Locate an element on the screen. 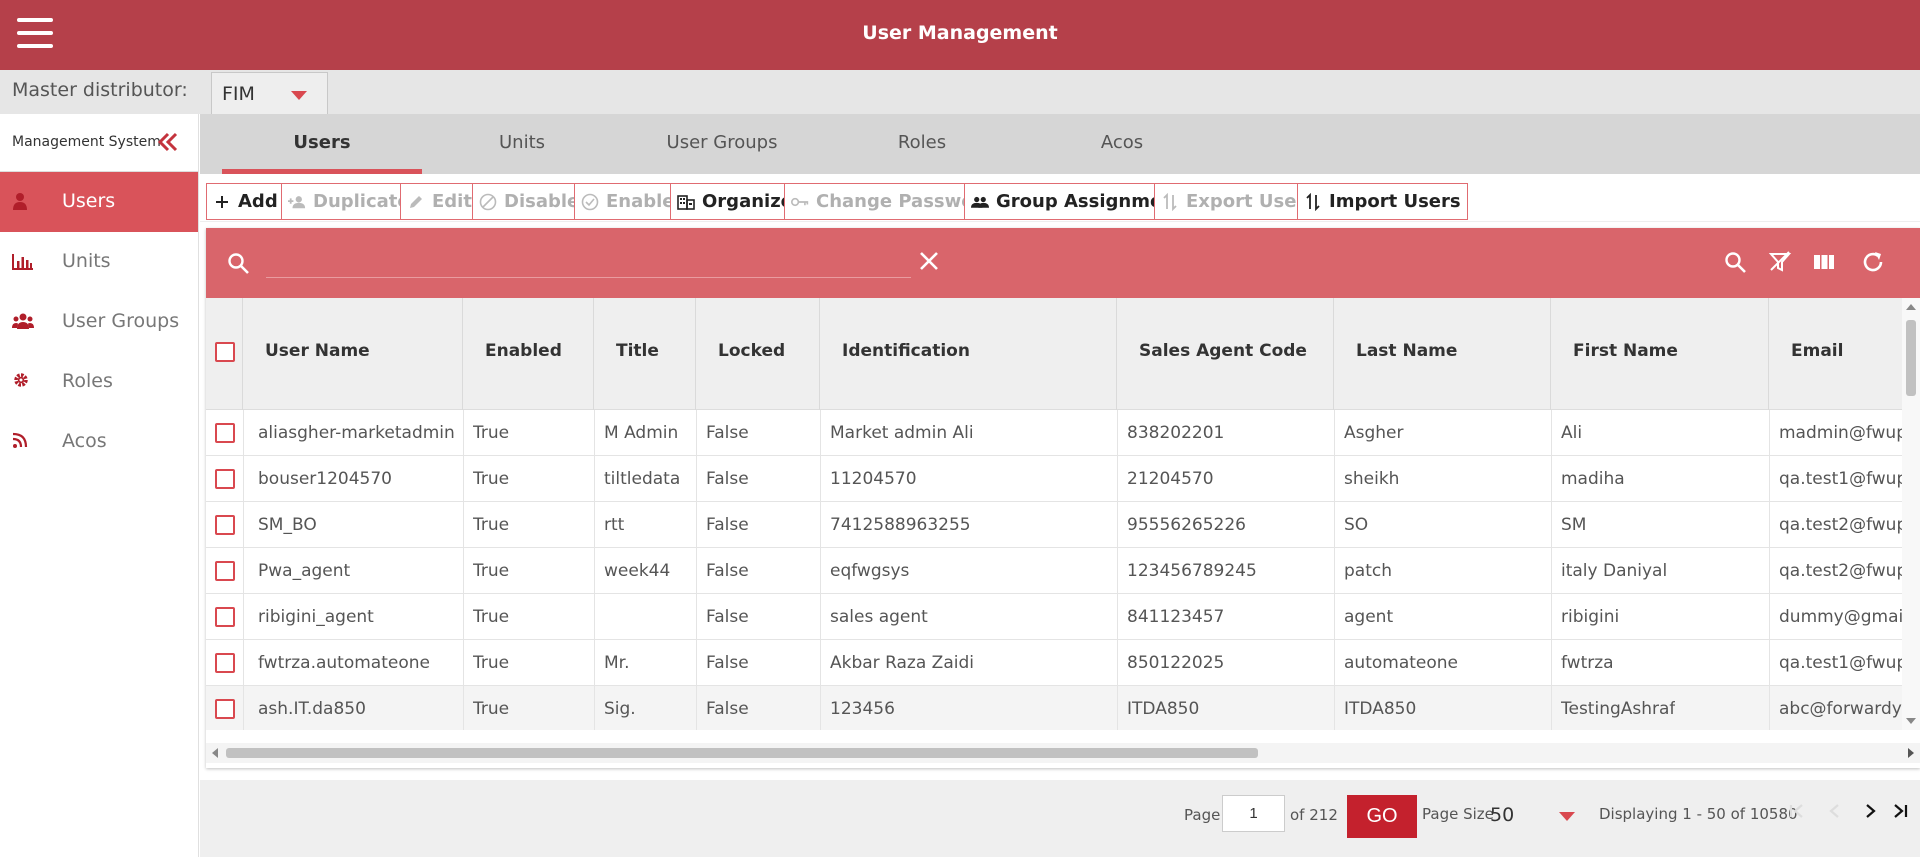  page-size-value: 50 is located at coordinates (1502, 815).